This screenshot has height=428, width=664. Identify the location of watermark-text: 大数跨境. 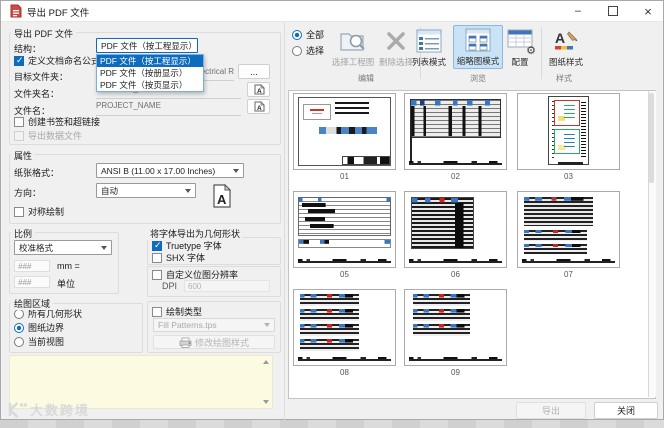
(60, 410).